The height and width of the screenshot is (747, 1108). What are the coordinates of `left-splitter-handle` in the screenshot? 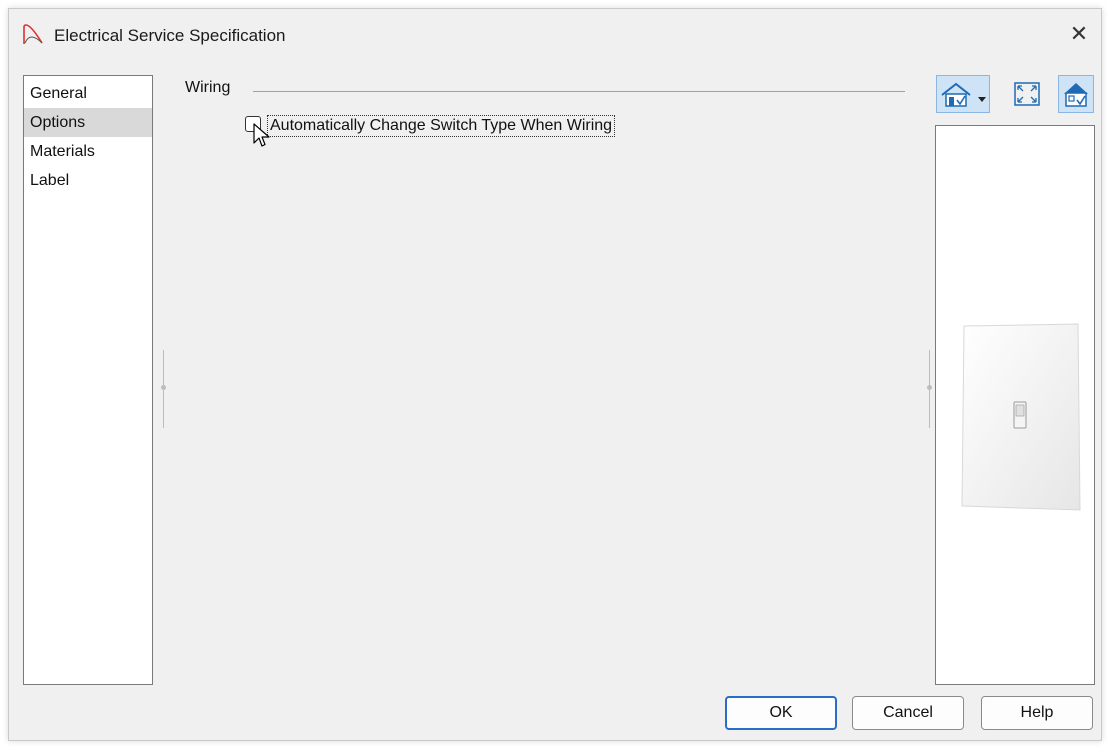 It's located at (163, 389).